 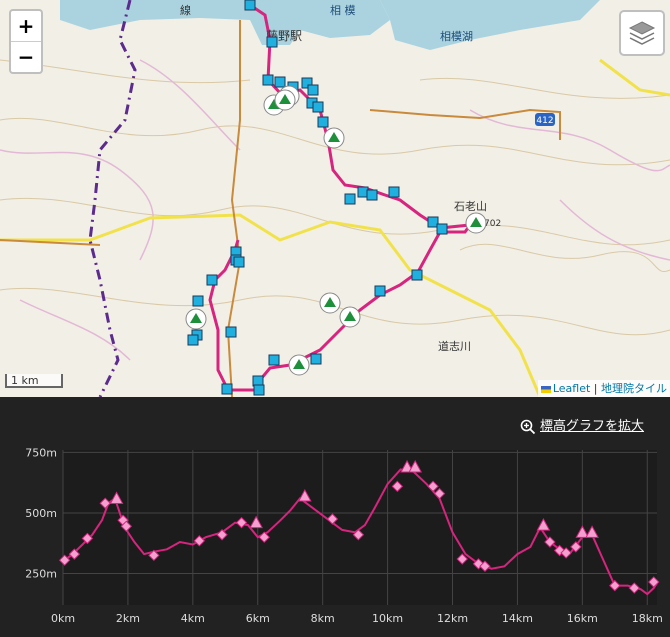 What do you see at coordinates (517, 618) in the screenshot?
I see `x-tick-label: 14km` at bounding box center [517, 618].